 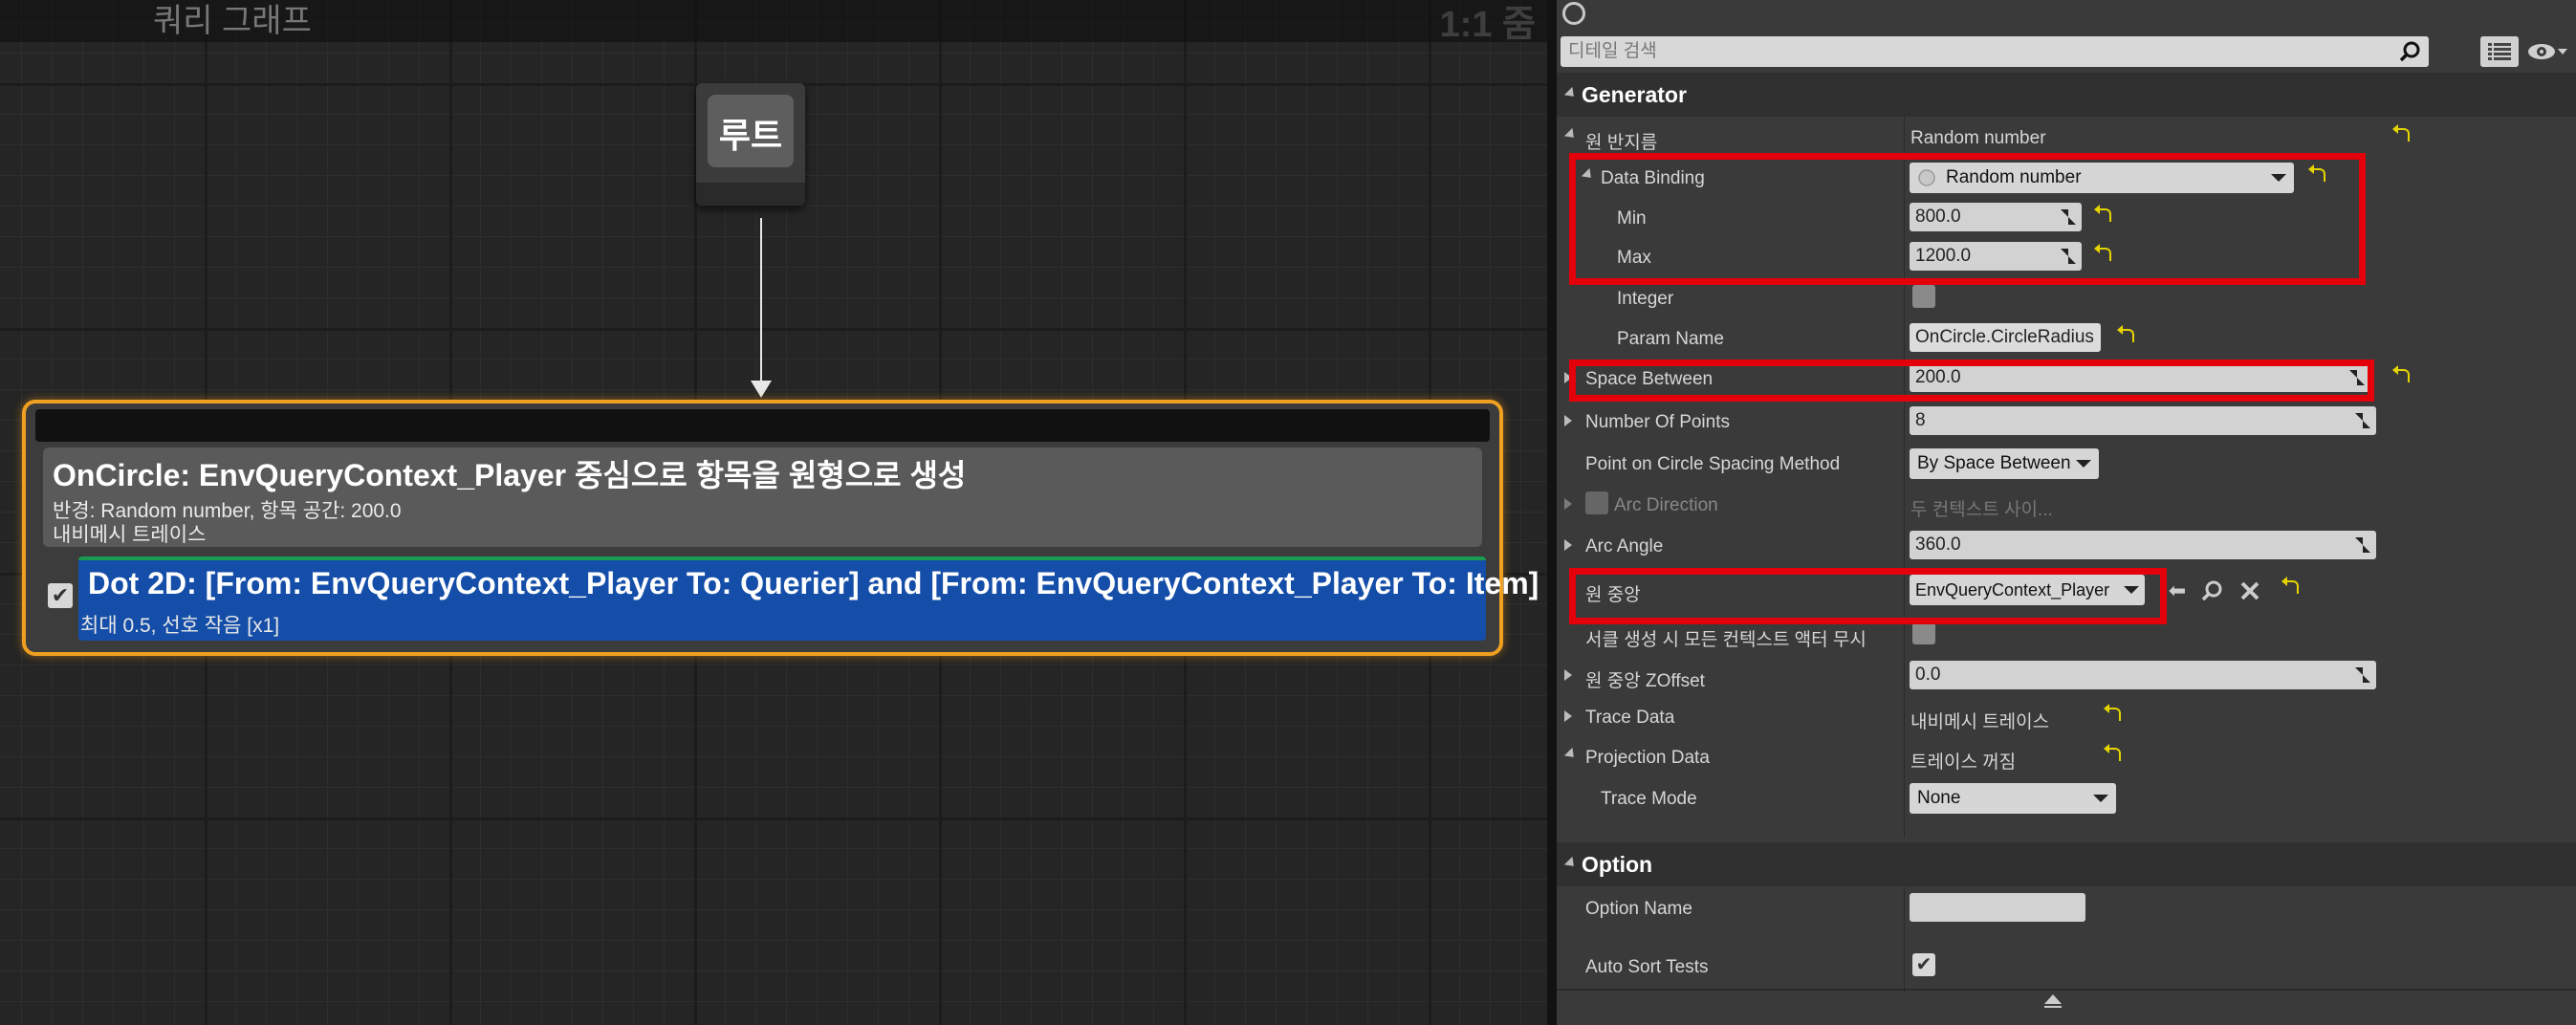 What do you see at coordinates (762, 425) in the screenshot?
I see `generator-input-pin` at bounding box center [762, 425].